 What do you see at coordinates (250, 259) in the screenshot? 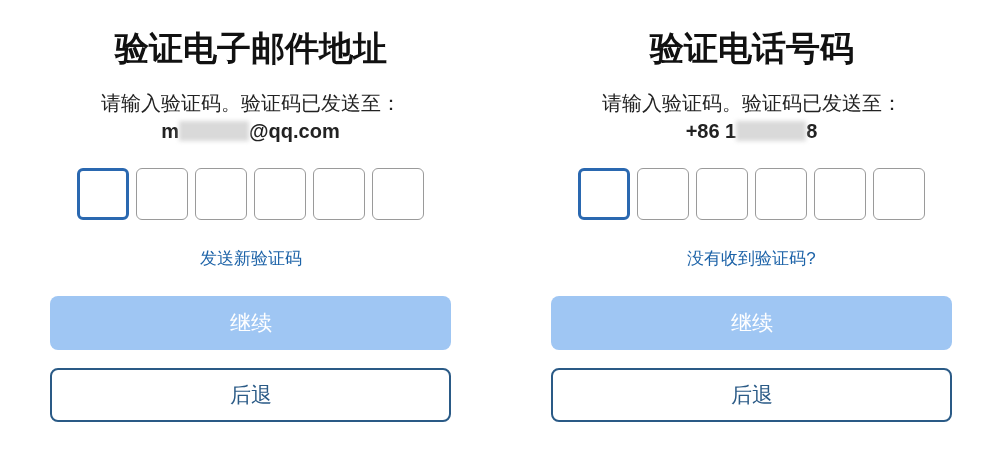
I see `resend-link: 发送新验证码` at bounding box center [250, 259].